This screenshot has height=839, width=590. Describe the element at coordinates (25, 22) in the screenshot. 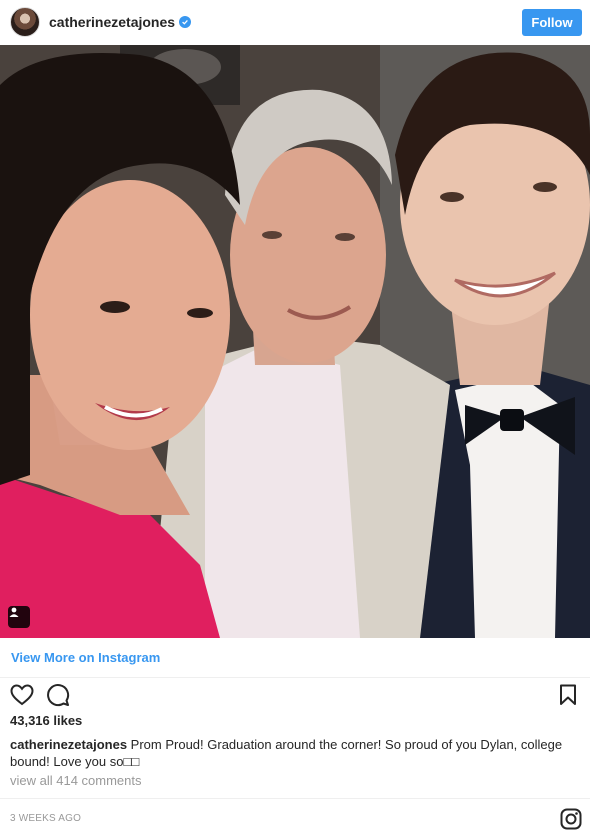

I see `avatar` at that location.